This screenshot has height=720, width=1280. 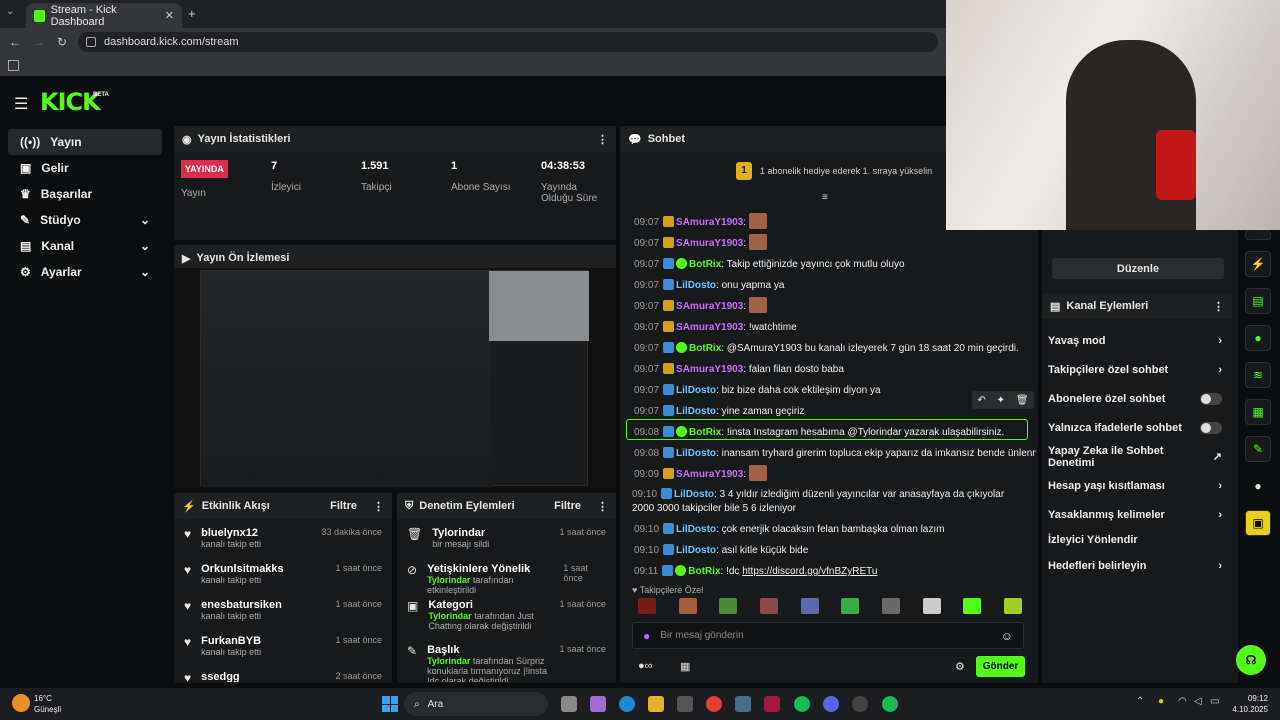 What do you see at coordinates (1138, 268) in the screenshot?
I see `edit-button: Düzenle` at bounding box center [1138, 268].